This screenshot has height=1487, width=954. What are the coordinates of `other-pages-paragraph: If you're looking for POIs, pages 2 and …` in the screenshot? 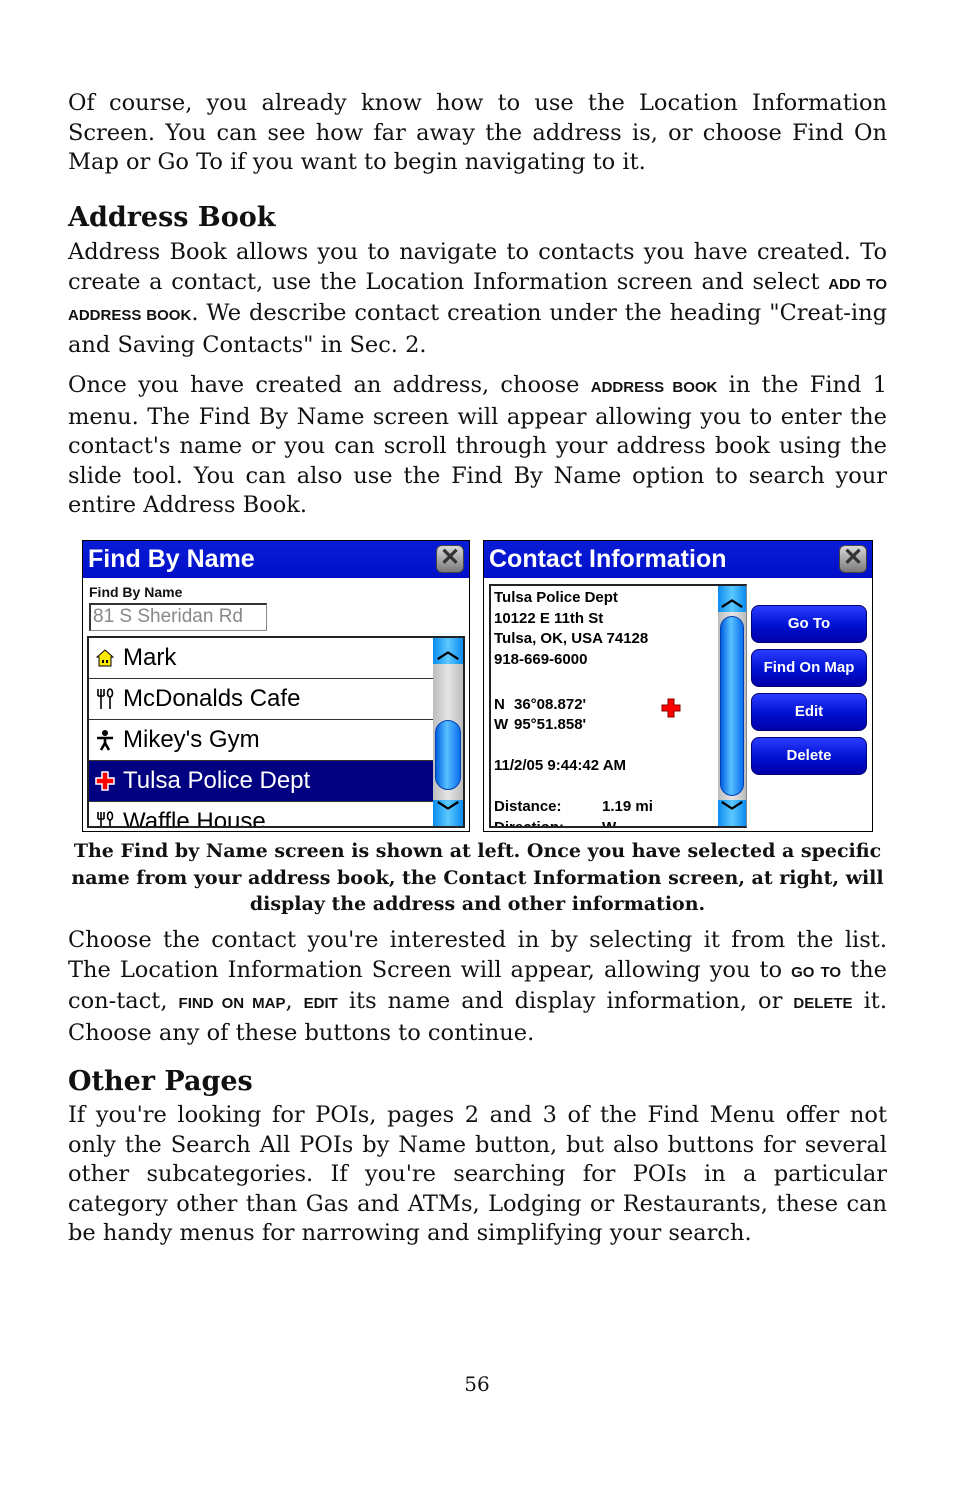 It's located at (477, 1174).